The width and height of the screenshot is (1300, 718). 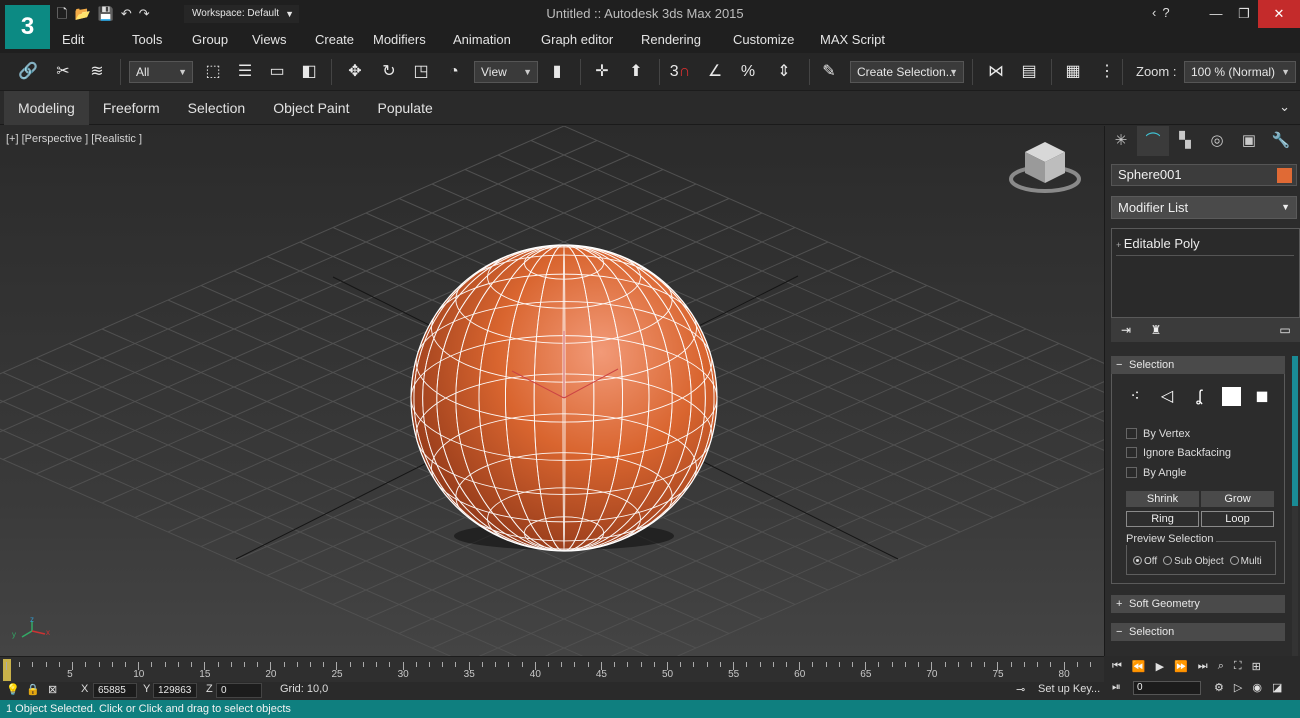 What do you see at coordinates (283, 39) in the screenshot?
I see `menu-views: Views` at bounding box center [283, 39].